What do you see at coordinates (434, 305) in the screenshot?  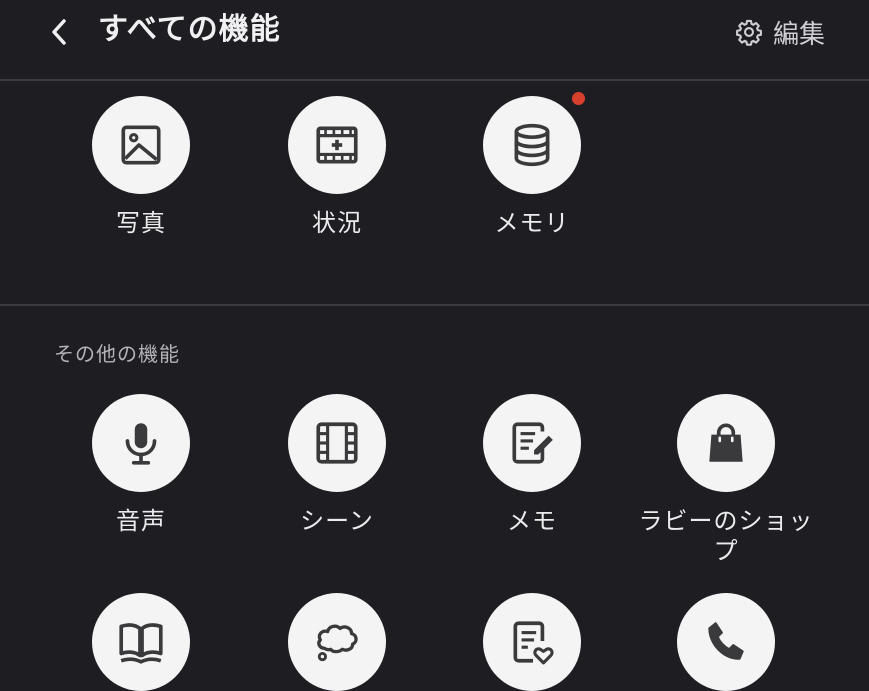 I see `section-divider` at bounding box center [434, 305].